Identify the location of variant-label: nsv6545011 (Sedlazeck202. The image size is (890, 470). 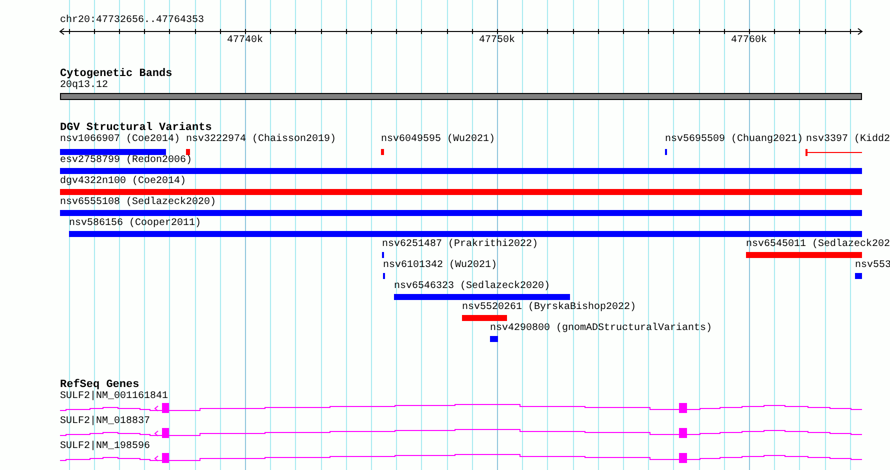
(818, 245).